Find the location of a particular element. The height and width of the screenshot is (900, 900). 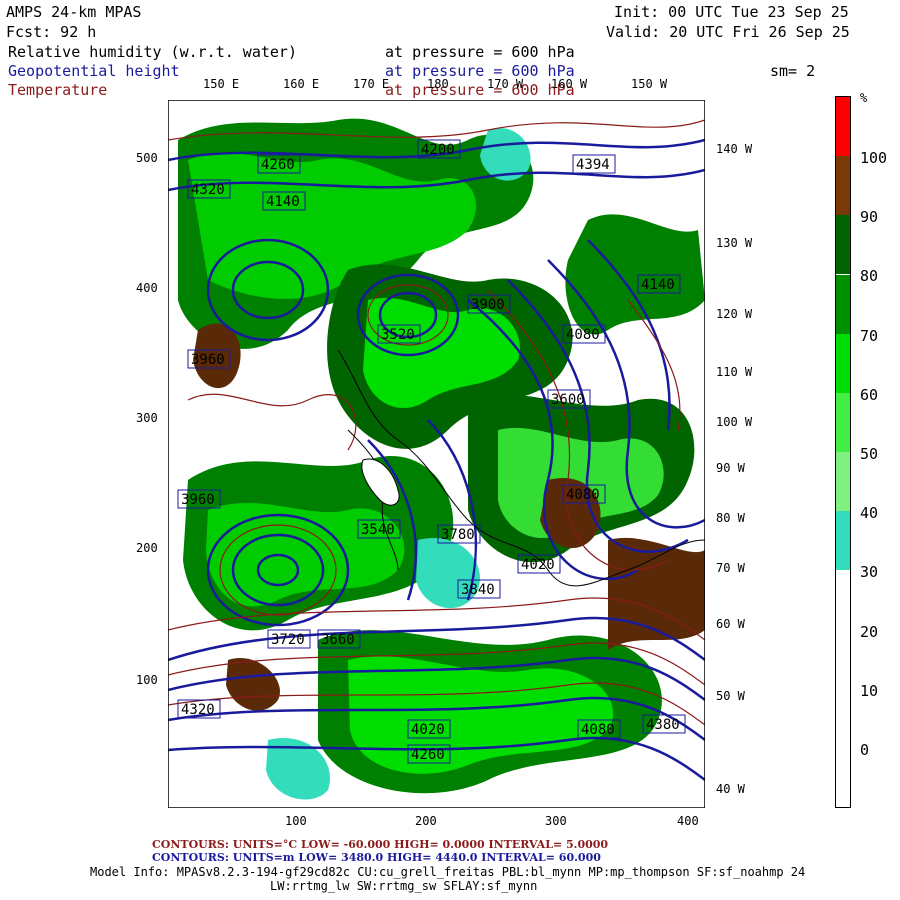

contour-label: 4200 is located at coordinates (438, 150).